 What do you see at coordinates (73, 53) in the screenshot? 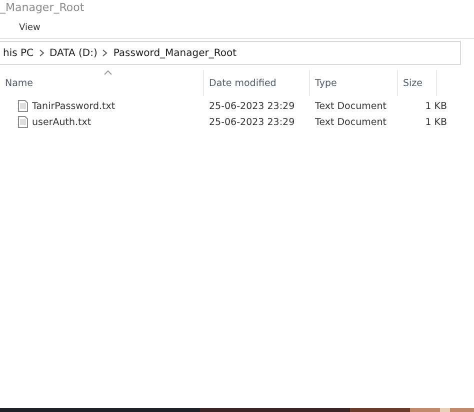
I see `breadcrumb-item: DATA (D:)` at bounding box center [73, 53].